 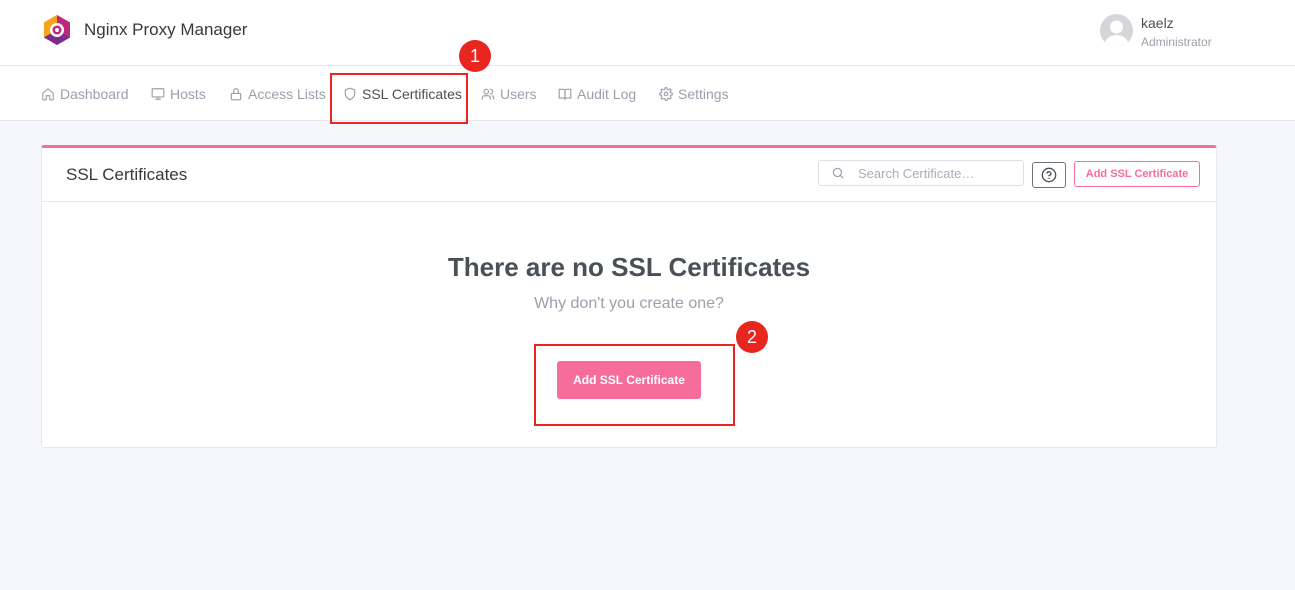 I want to click on user-name: kaelz, so click(x=1157, y=23).